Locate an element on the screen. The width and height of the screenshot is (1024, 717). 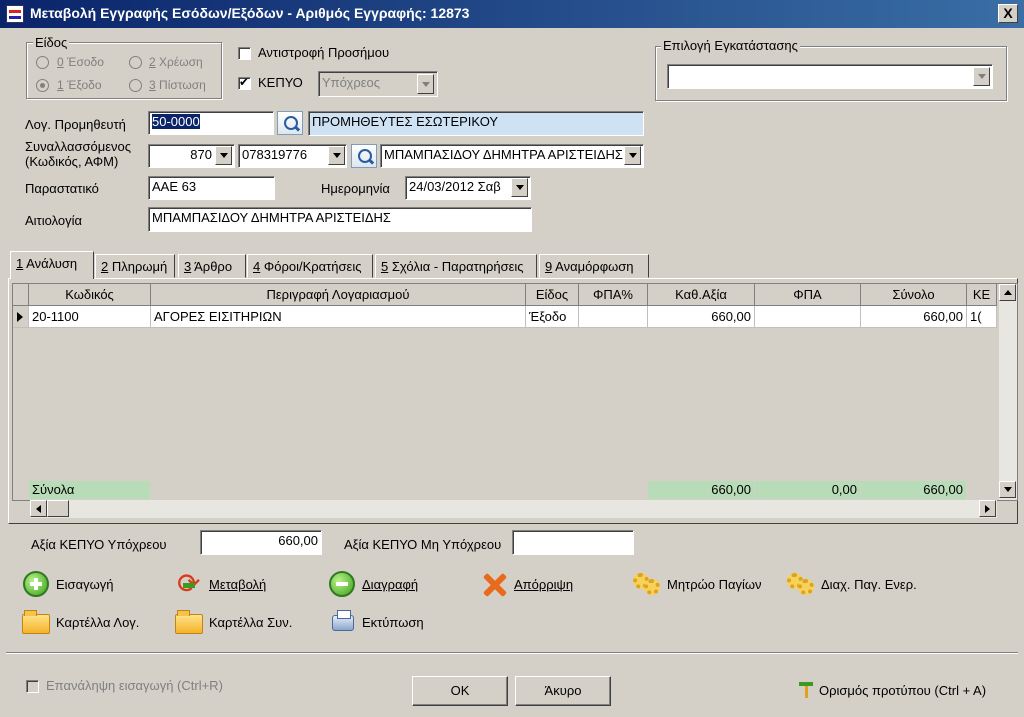
party-card-button: Καρτέλλα Συν. is located at coordinates (233, 622).